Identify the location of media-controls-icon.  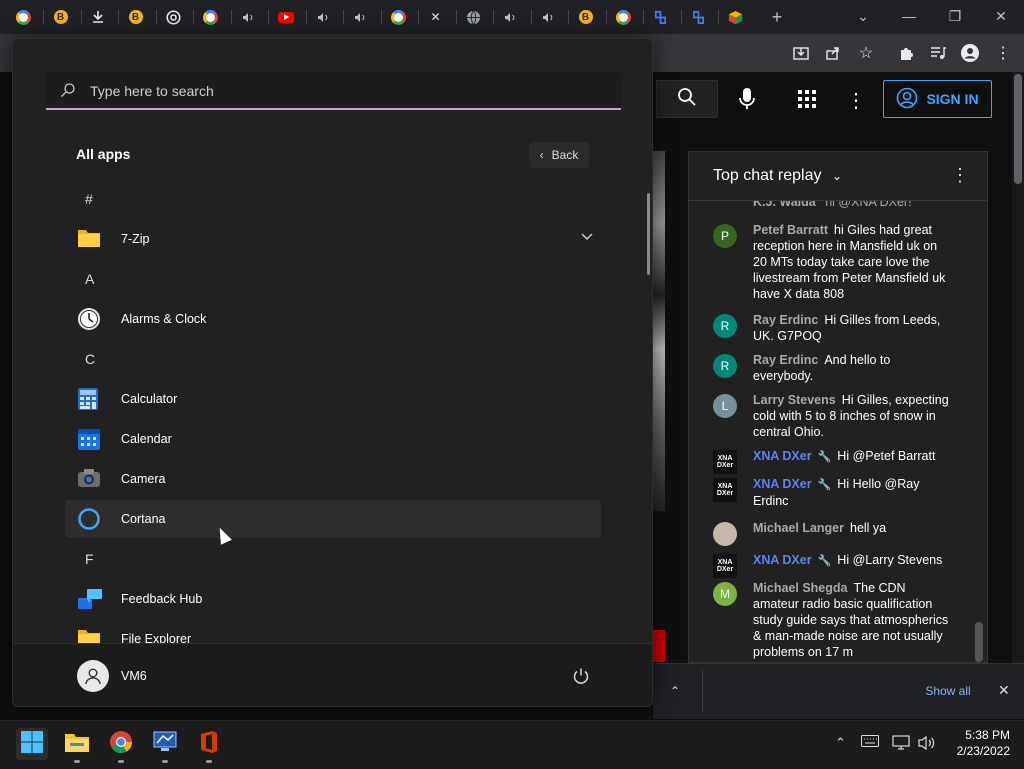
(938, 53).